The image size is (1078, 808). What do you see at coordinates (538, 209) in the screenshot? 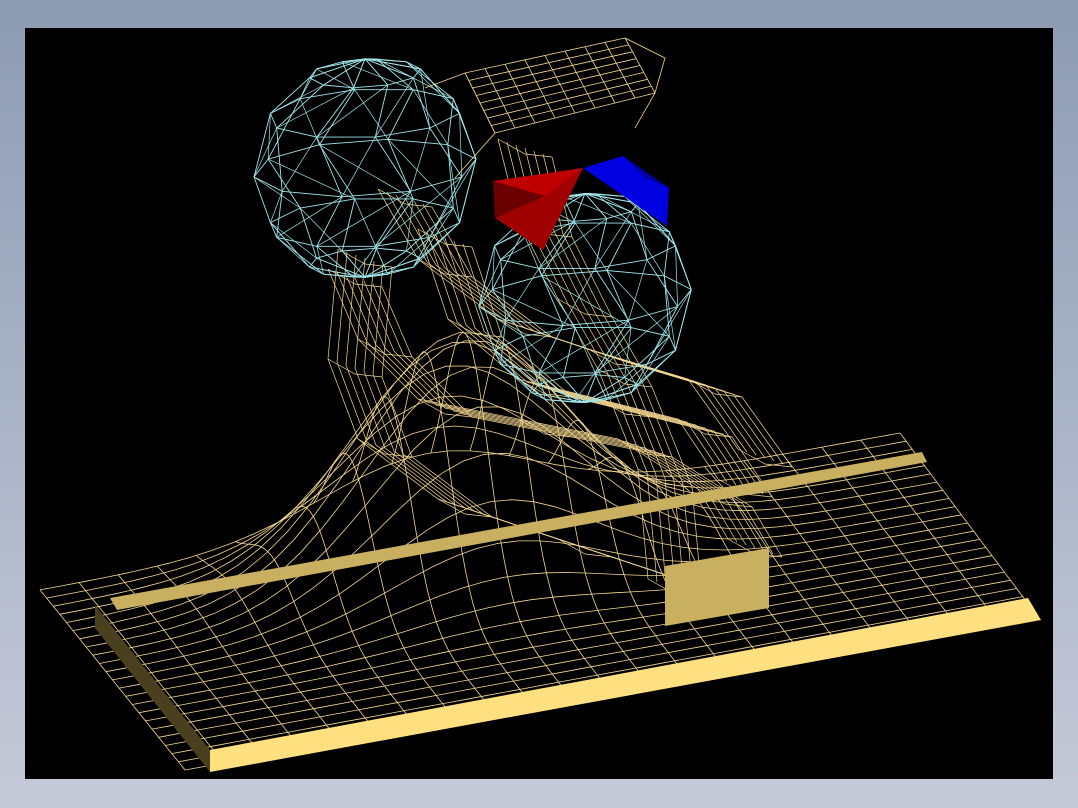
I see `red-pyramid` at bounding box center [538, 209].